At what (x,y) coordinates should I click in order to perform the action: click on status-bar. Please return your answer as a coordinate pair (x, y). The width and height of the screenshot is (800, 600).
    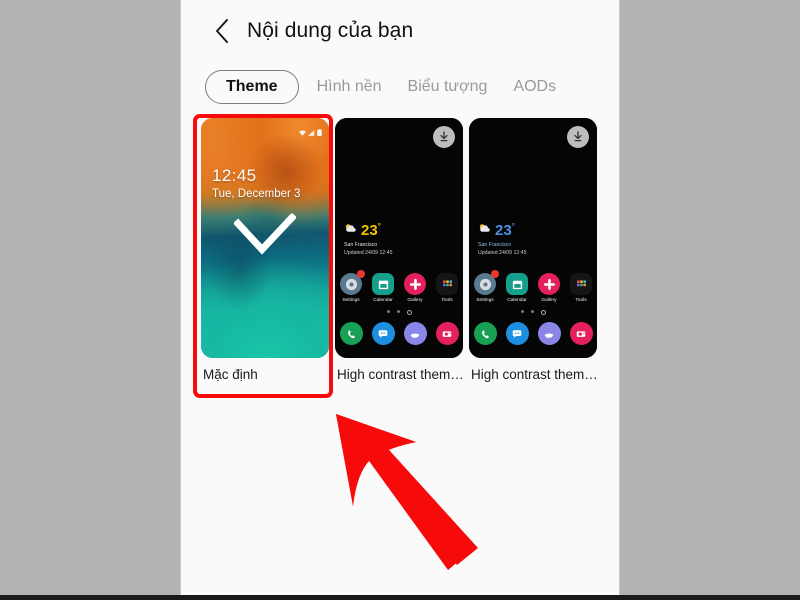
    Looking at the image, I should click on (310, 132).